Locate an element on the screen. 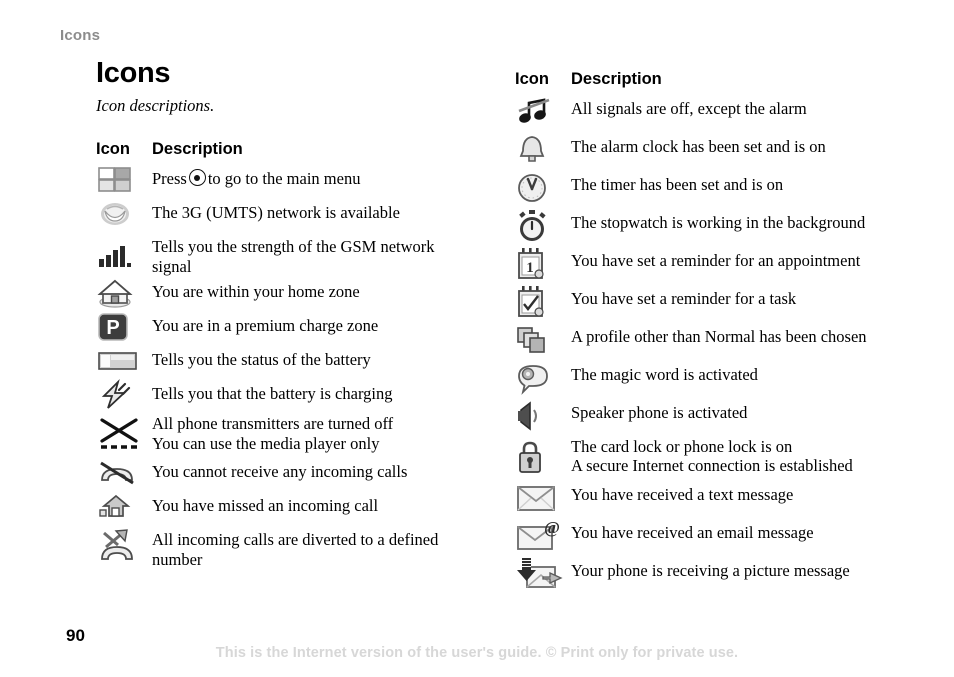 The width and height of the screenshot is (954, 677). right-col-header-icon: Icon is located at coordinates (532, 79).